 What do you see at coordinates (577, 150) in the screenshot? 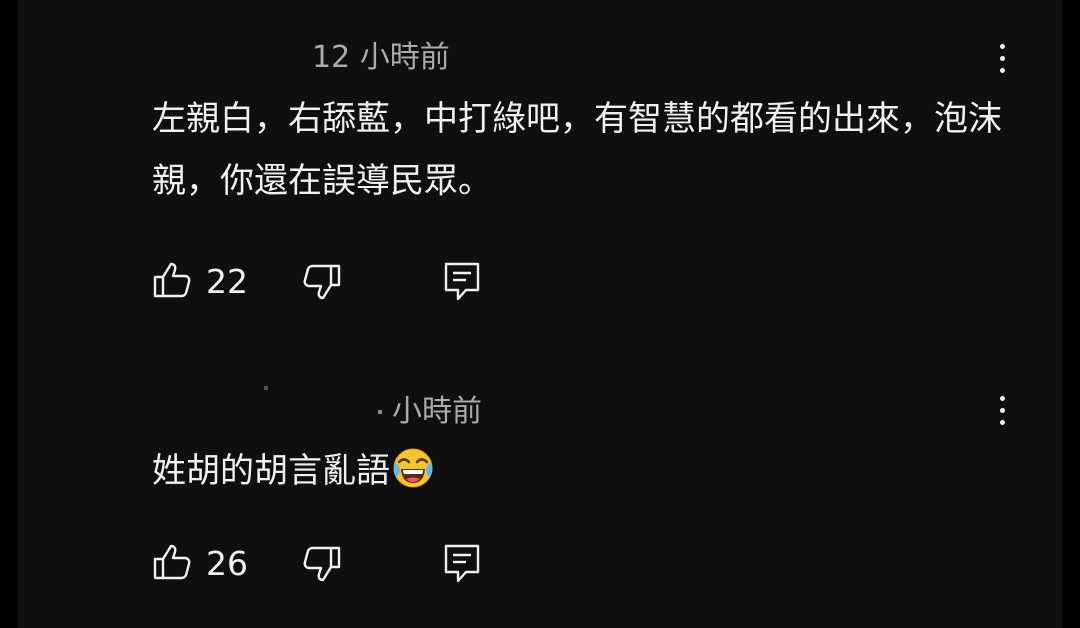
I see `comment-text: 左親白，右舔藍，中打綠吧，有智慧的都看的出來，泡沫親，你還在誤導民眾。` at bounding box center [577, 150].